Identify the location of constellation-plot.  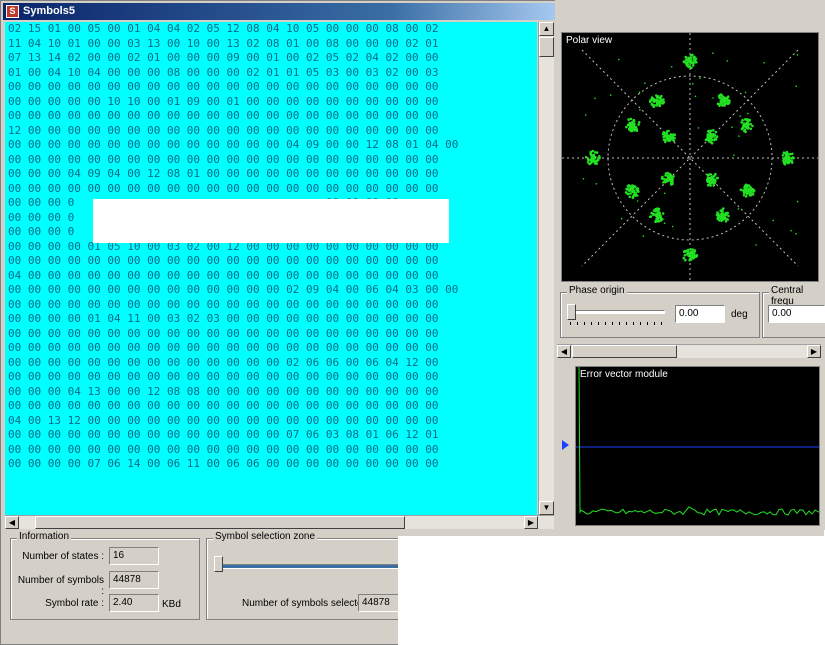
(690, 157).